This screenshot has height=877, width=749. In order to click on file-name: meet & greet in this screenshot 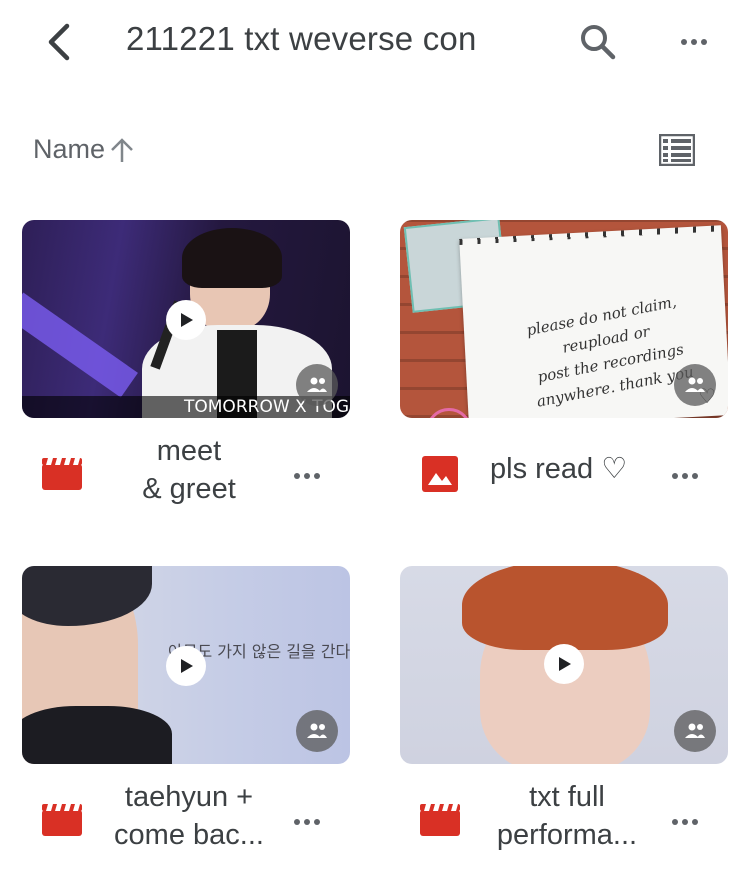, I will do `click(189, 470)`.